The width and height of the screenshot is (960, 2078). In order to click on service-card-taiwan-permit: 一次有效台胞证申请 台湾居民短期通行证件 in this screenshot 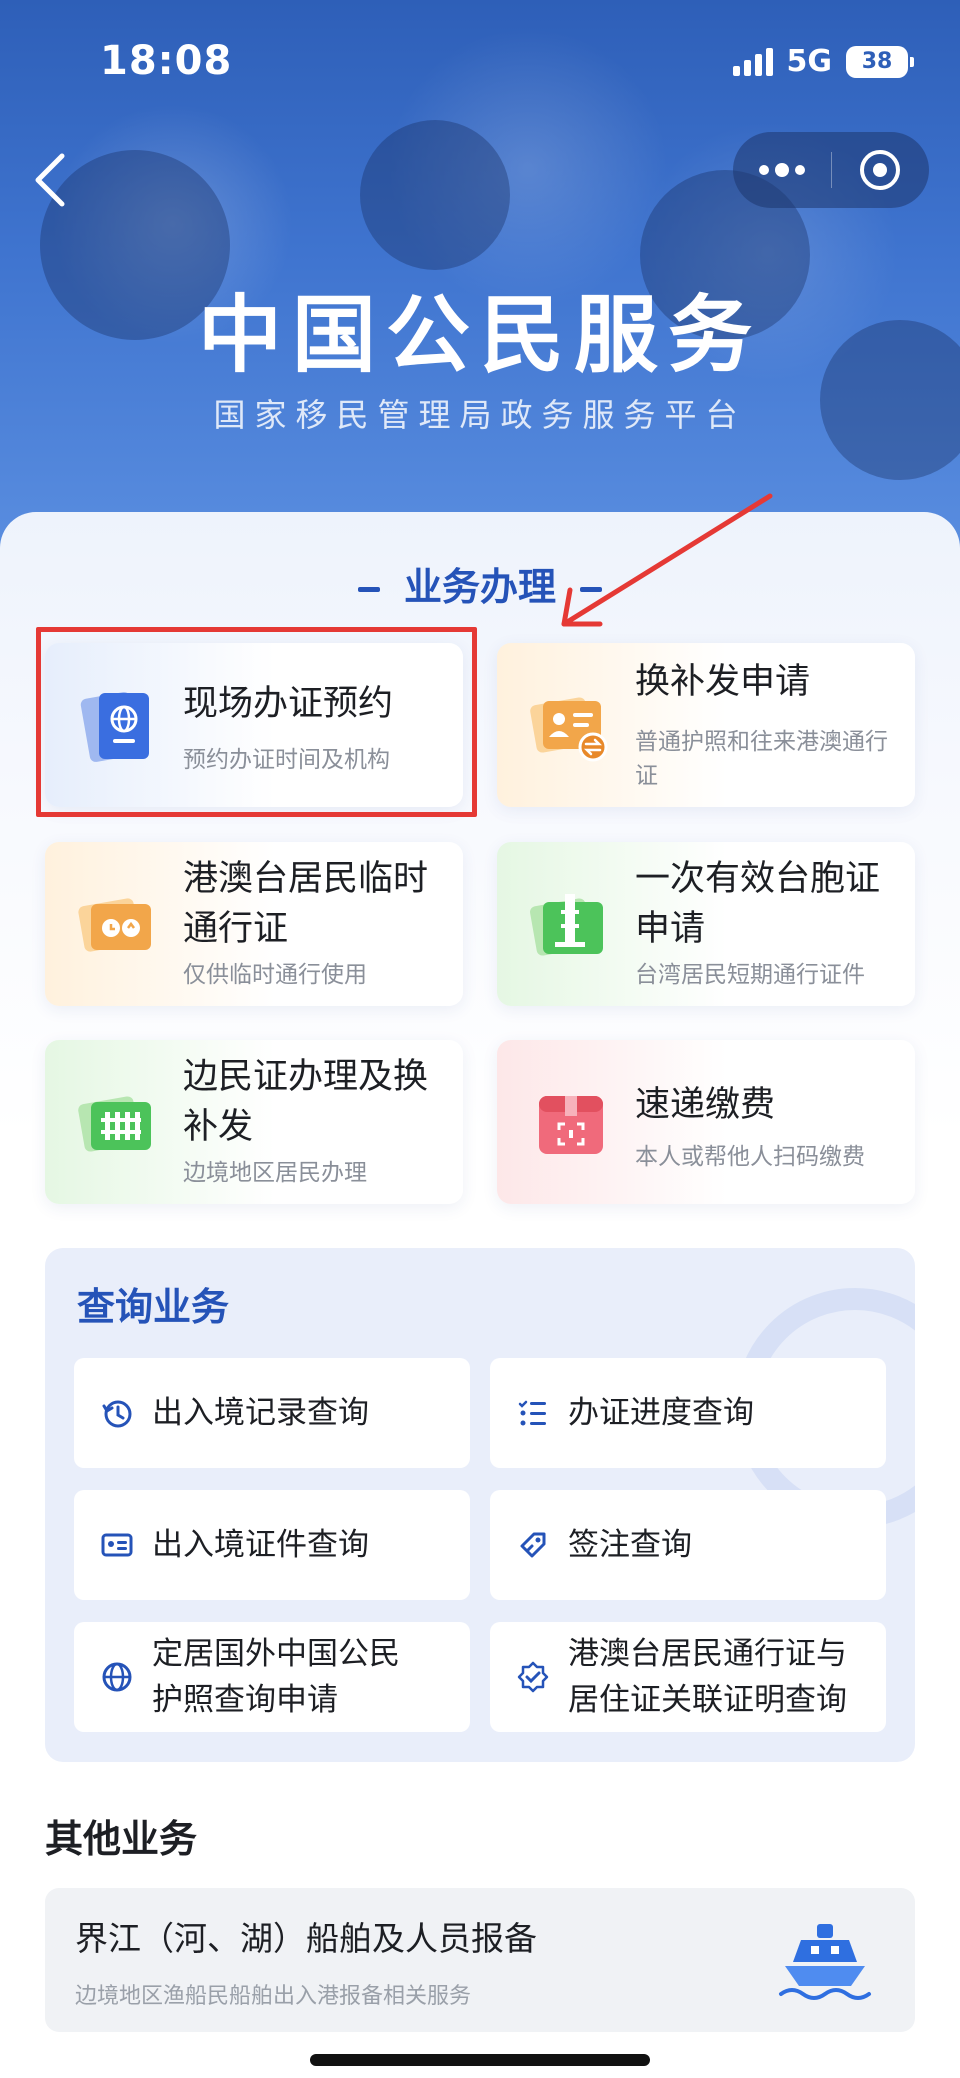, I will do `click(706, 924)`.